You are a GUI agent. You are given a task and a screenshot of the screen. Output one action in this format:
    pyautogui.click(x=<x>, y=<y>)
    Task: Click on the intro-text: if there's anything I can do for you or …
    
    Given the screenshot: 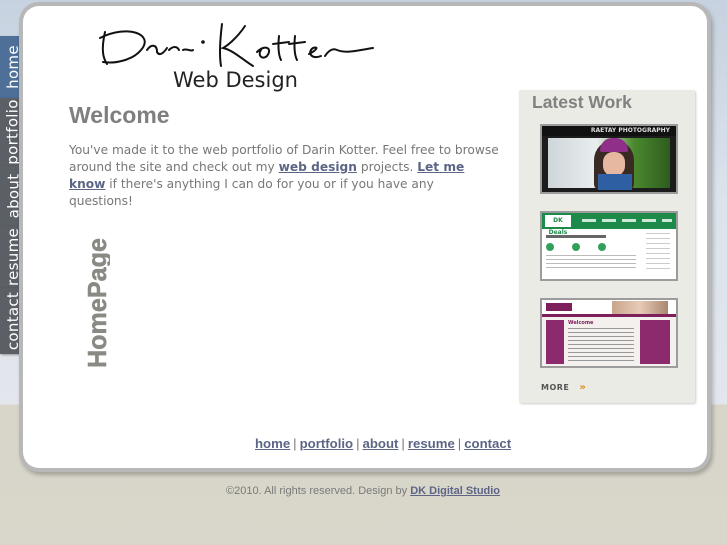 What is the action you would take?
    pyautogui.click(x=251, y=192)
    